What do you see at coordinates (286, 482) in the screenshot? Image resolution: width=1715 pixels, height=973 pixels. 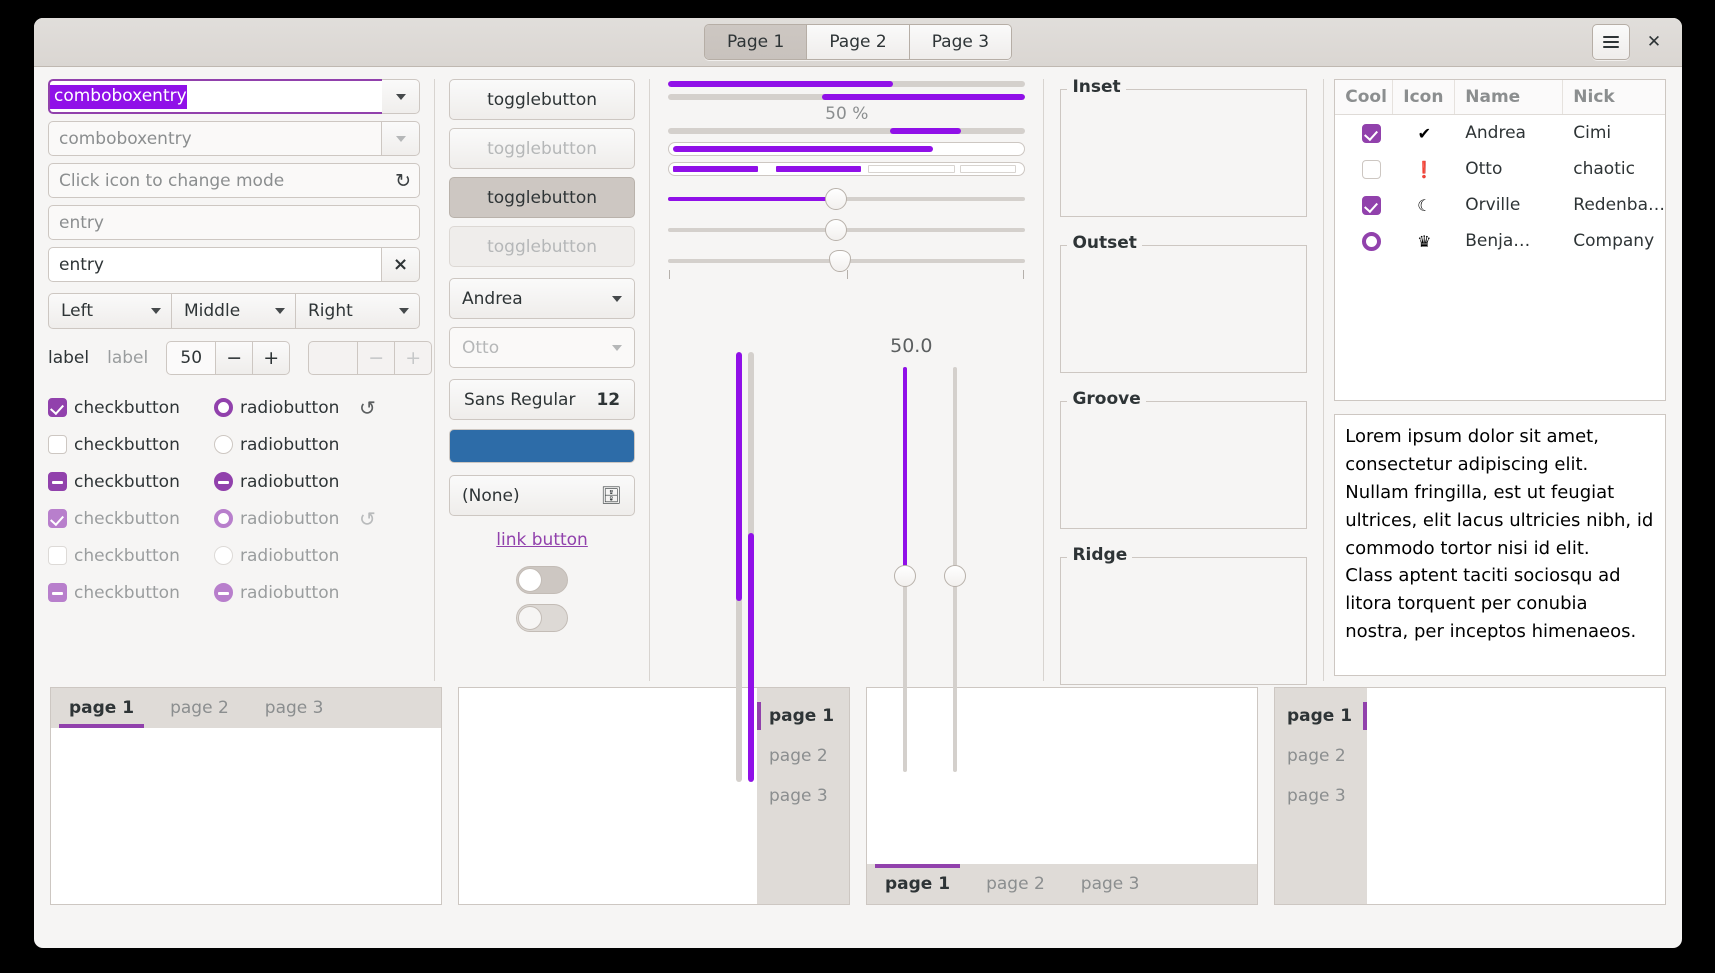 I see `radiobutton-inconsistent: radiobutton` at bounding box center [286, 482].